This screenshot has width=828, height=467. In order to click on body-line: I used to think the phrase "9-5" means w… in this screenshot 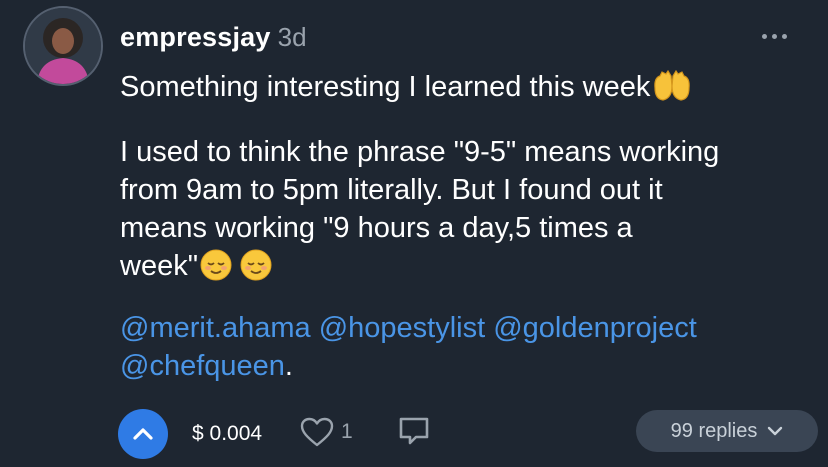, I will do `click(420, 152)`.